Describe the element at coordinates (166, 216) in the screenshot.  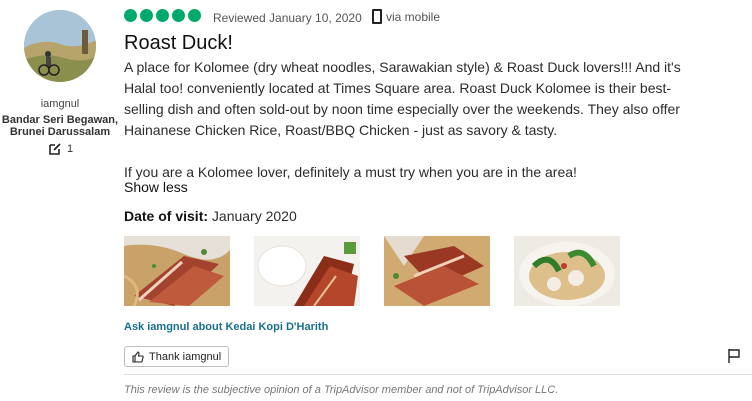
I see `date-of-visit-label: Date of visit:` at that location.